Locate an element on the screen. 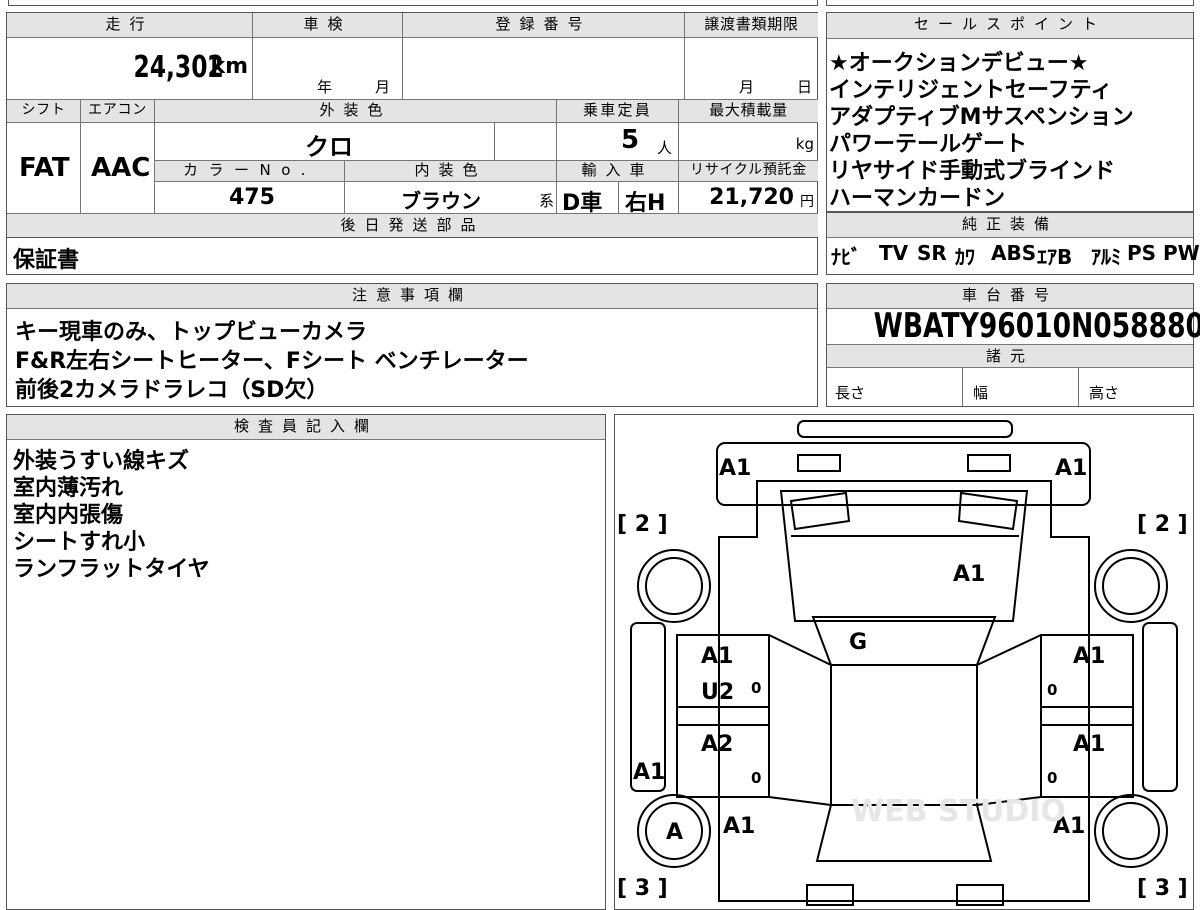  exterior-color-value: クロ is located at coordinates (329, 147).